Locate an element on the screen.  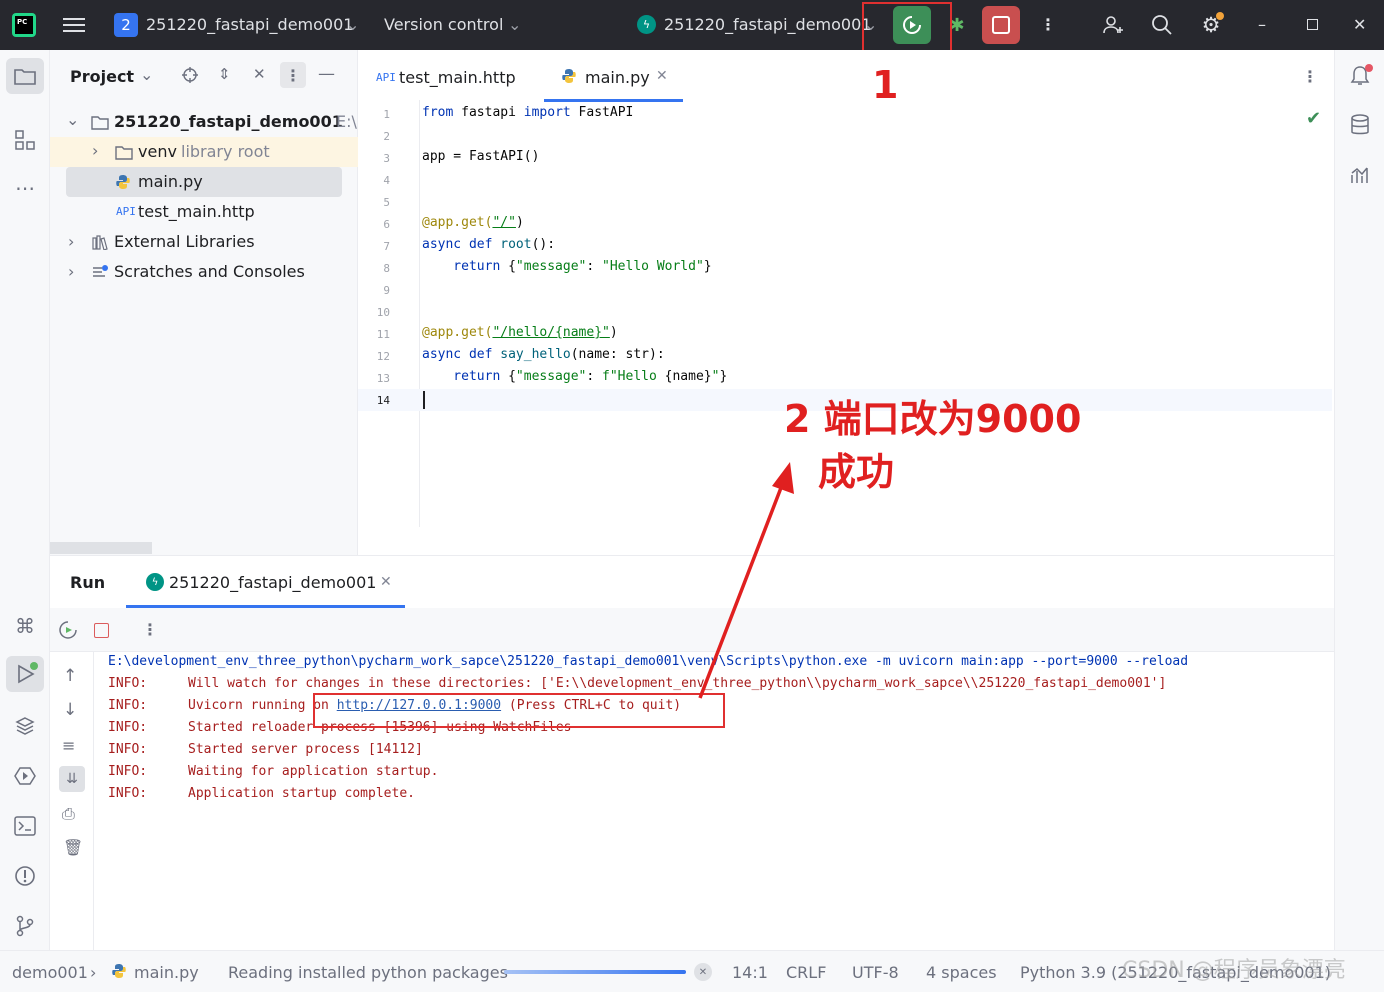
main-menu-icon is located at coordinates (74, 25).